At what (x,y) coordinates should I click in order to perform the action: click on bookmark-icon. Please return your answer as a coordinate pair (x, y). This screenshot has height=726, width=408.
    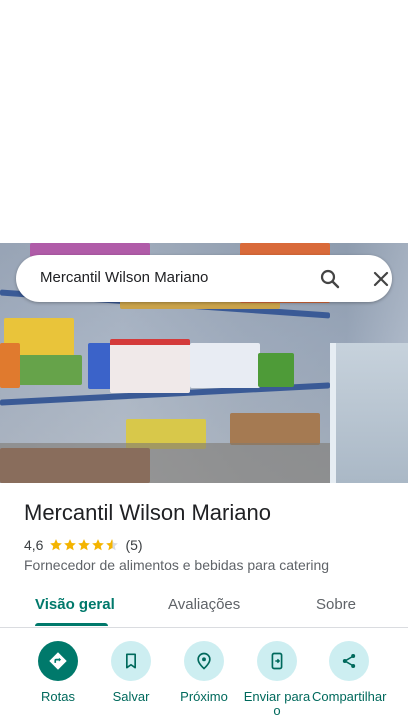
    Looking at the image, I should click on (131, 661).